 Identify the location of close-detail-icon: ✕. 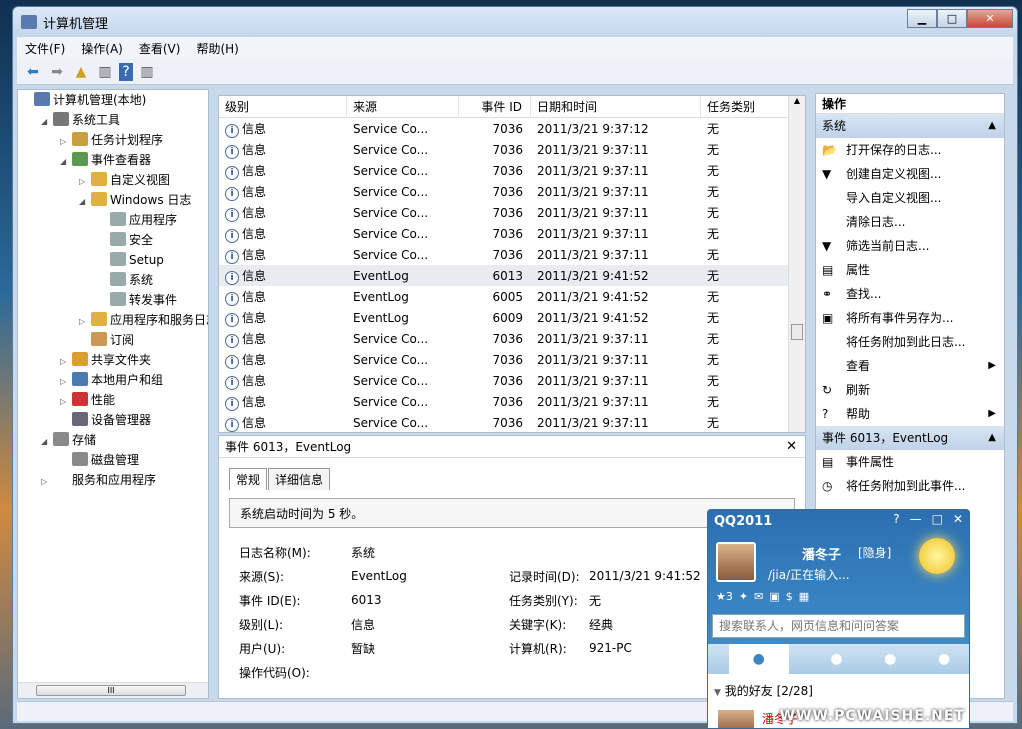
(791, 447).